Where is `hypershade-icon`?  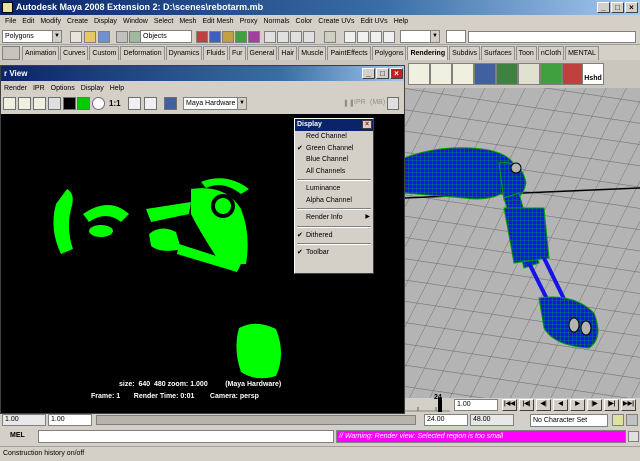 hypershade-icon is located at coordinates (389, 37).